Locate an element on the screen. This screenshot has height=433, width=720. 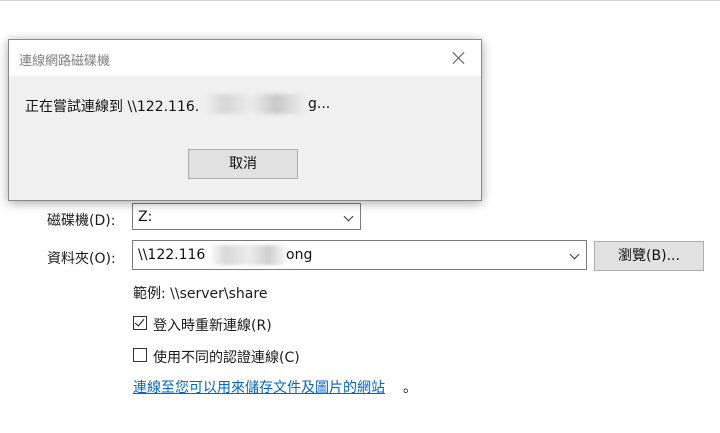
top-divider is located at coordinates (360, 0).